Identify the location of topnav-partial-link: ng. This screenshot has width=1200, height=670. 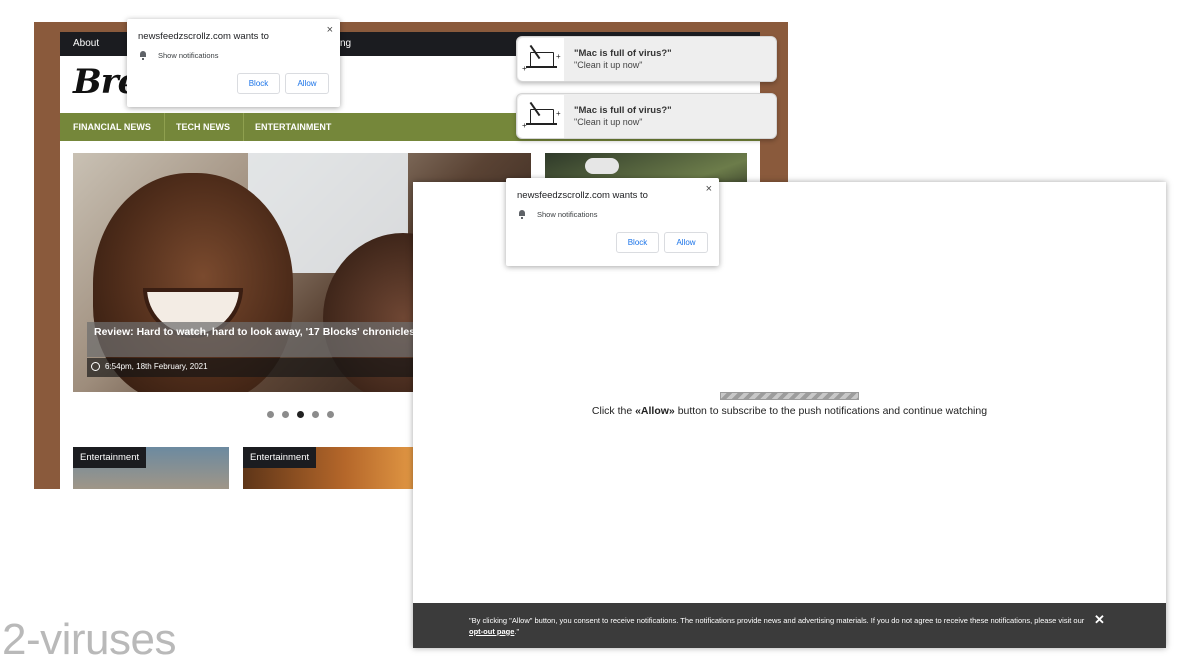
(345, 43).